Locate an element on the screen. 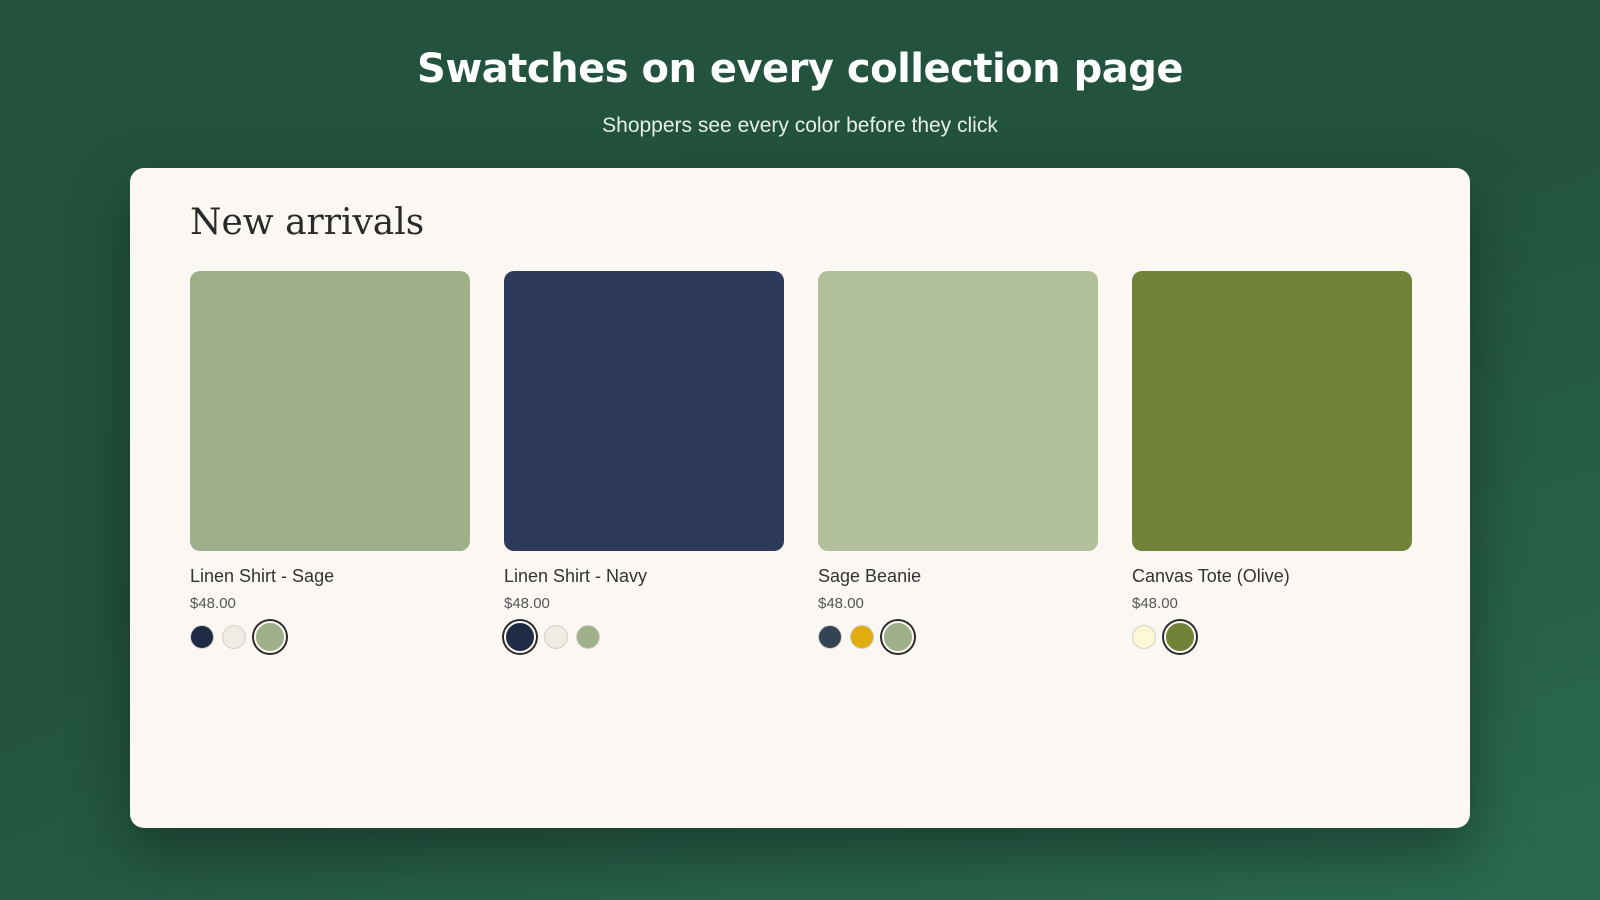  product-card: Linen Shirt - Navy $48.00 is located at coordinates (644, 462).